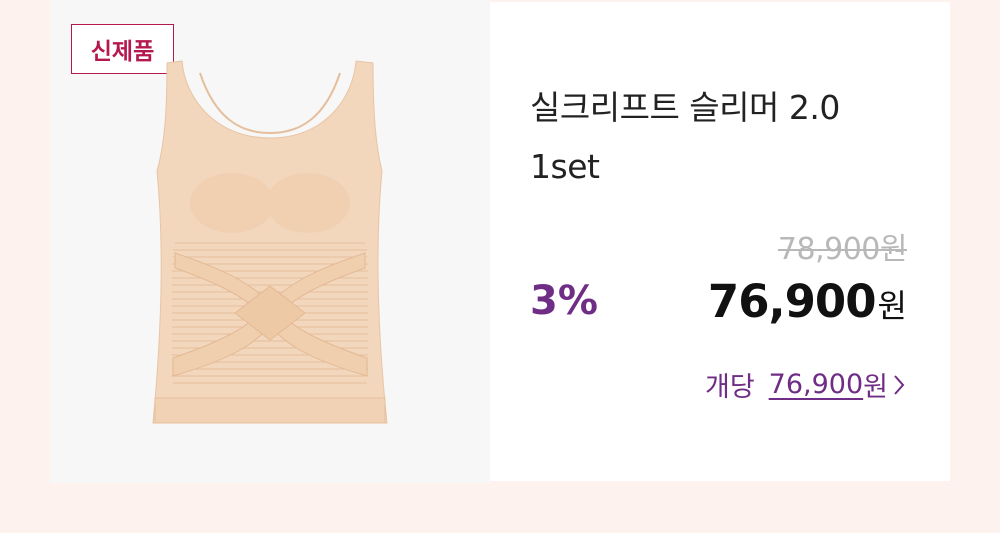 The width and height of the screenshot is (1000, 533). I want to click on right-cup, so click(308, 203).